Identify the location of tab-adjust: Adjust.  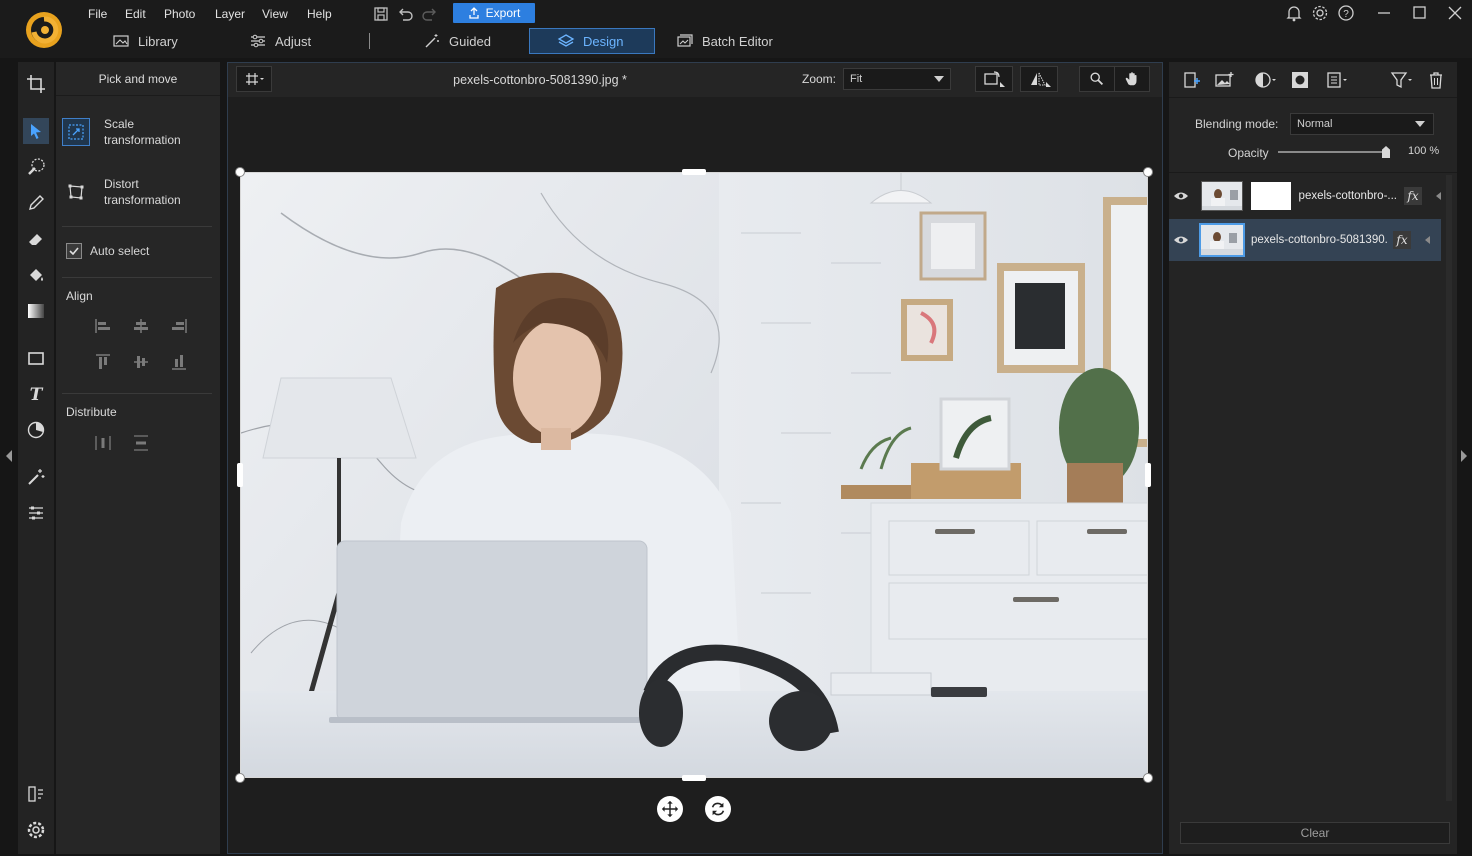
(280, 41).